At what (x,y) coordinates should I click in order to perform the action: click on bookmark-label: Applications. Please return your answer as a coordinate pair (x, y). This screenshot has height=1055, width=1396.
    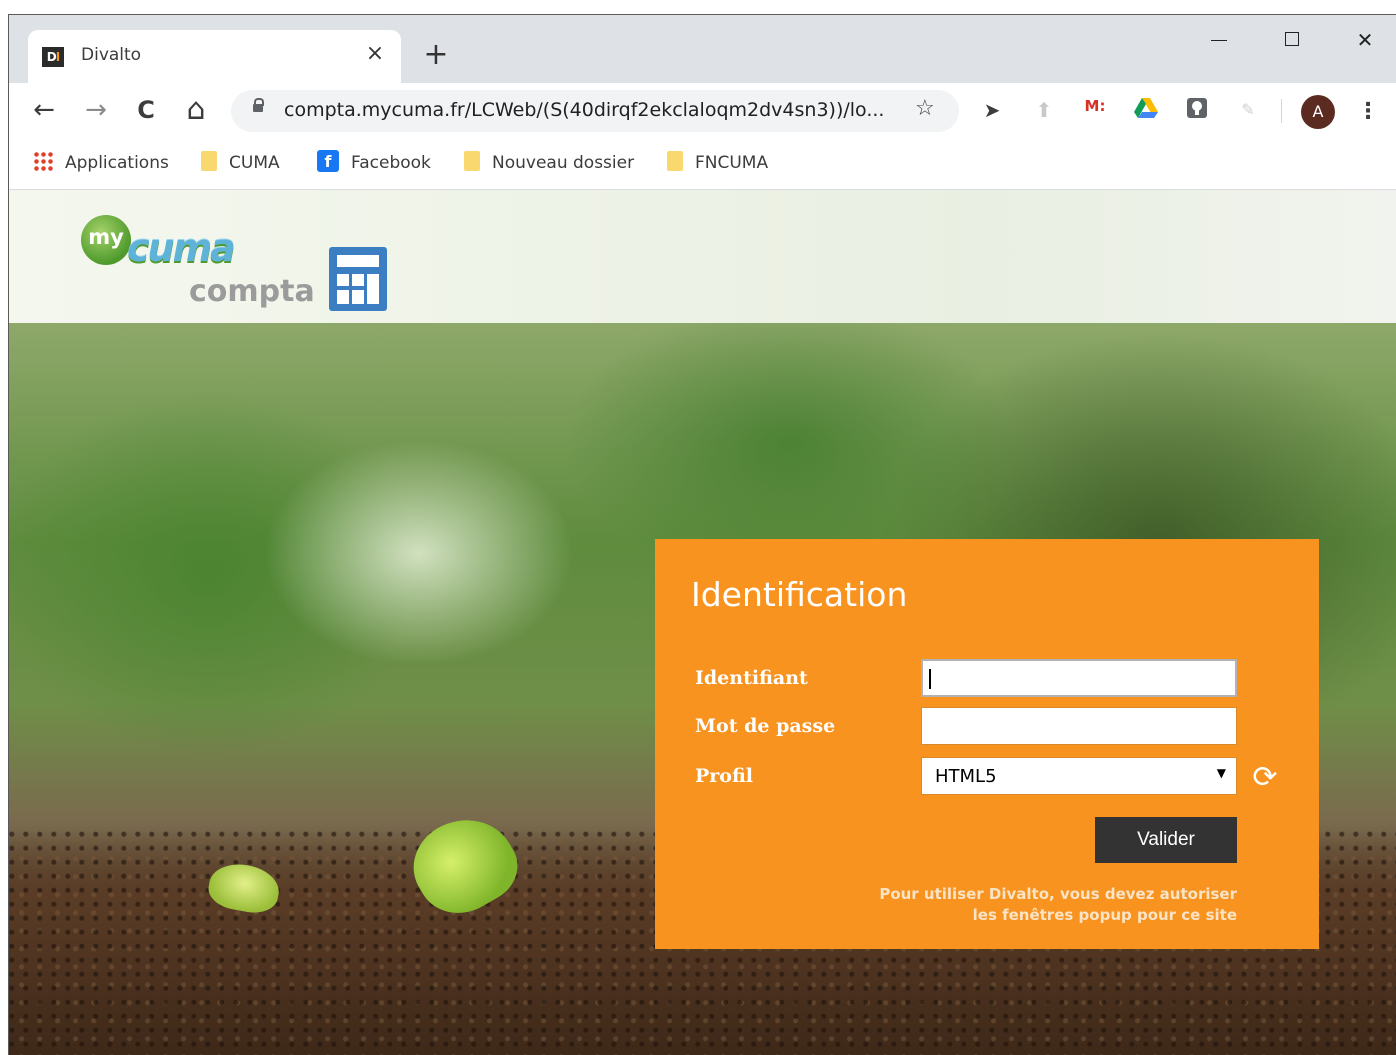
    Looking at the image, I should click on (117, 163).